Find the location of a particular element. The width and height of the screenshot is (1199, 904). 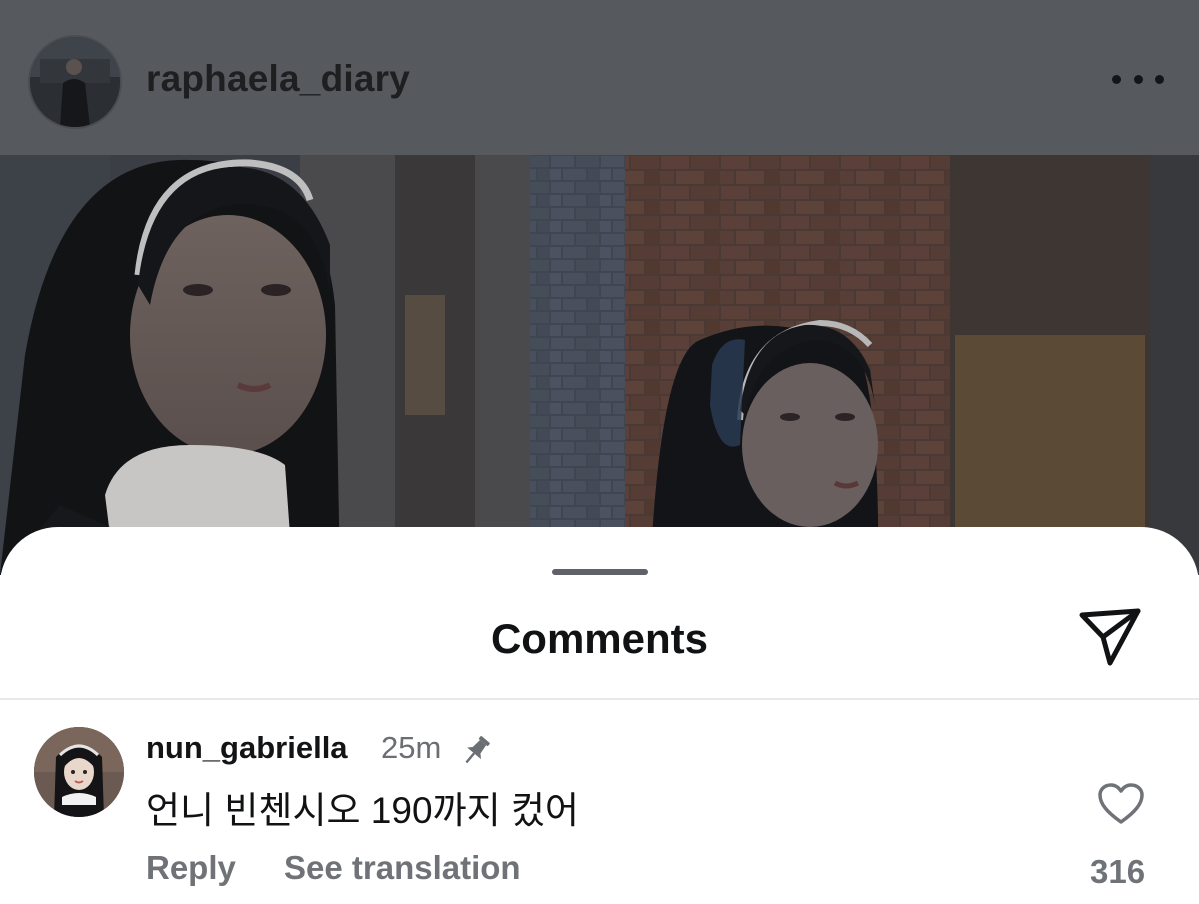

sheet-divider is located at coordinates (599, 699).